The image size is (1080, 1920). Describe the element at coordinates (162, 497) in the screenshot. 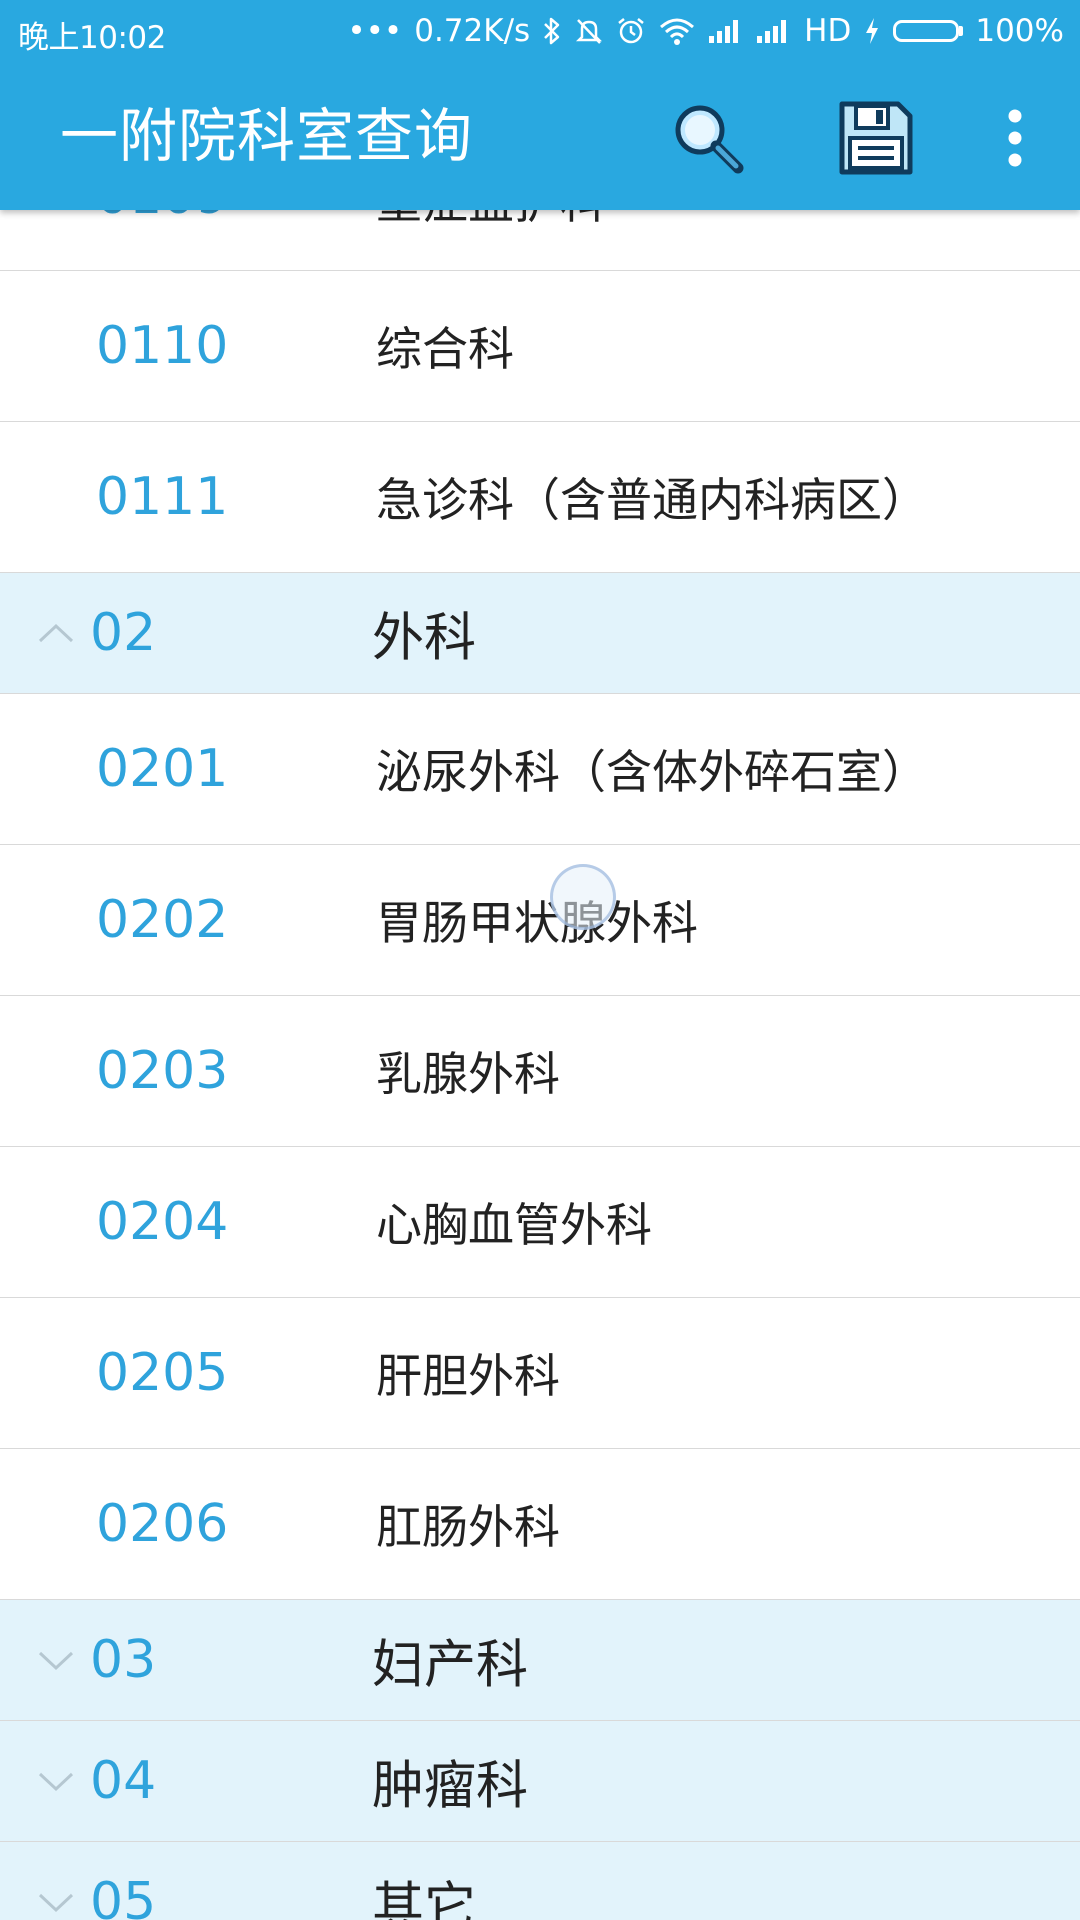

I see `department-code: 0111` at that location.